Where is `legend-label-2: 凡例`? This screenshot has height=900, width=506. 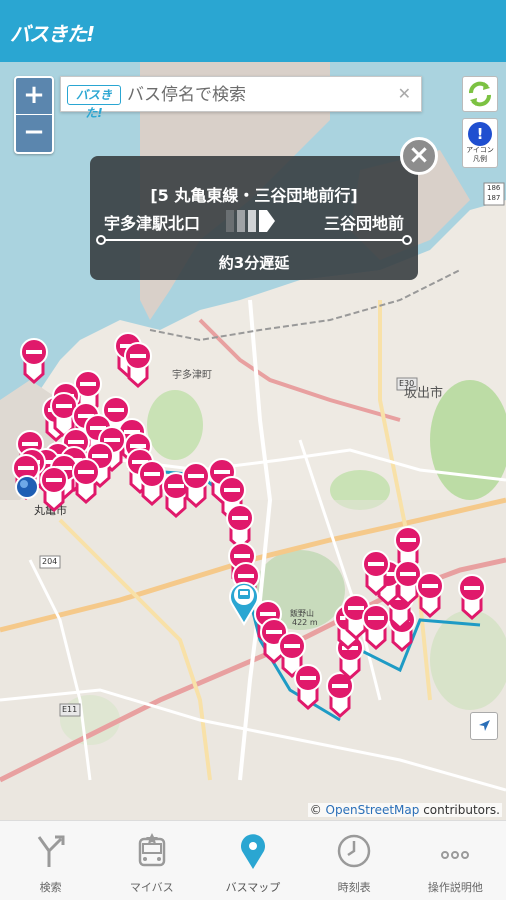
legend-label-2: 凡例 is located at coordinates (480, 159).